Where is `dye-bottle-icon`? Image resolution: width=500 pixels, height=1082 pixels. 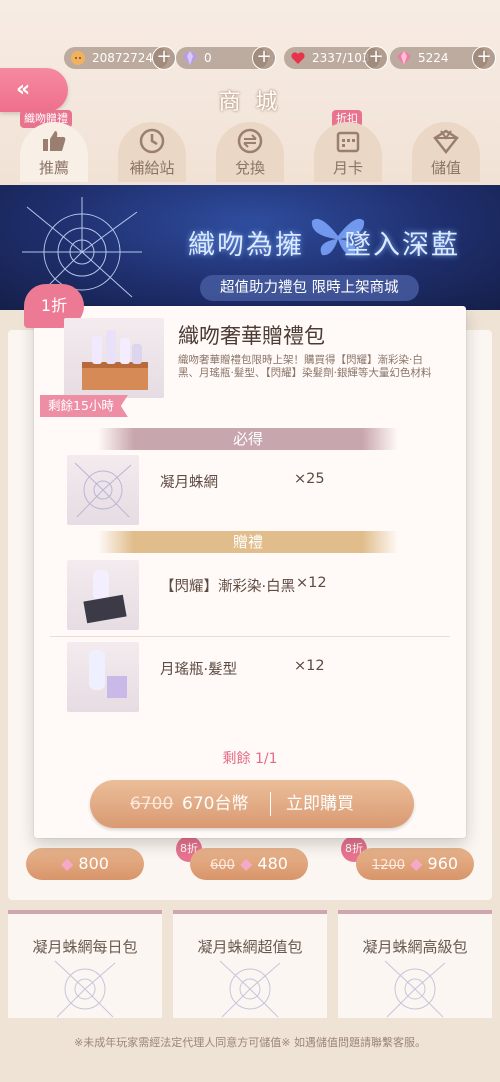
dye-bottle-icon is located at coordinates (105, 597).